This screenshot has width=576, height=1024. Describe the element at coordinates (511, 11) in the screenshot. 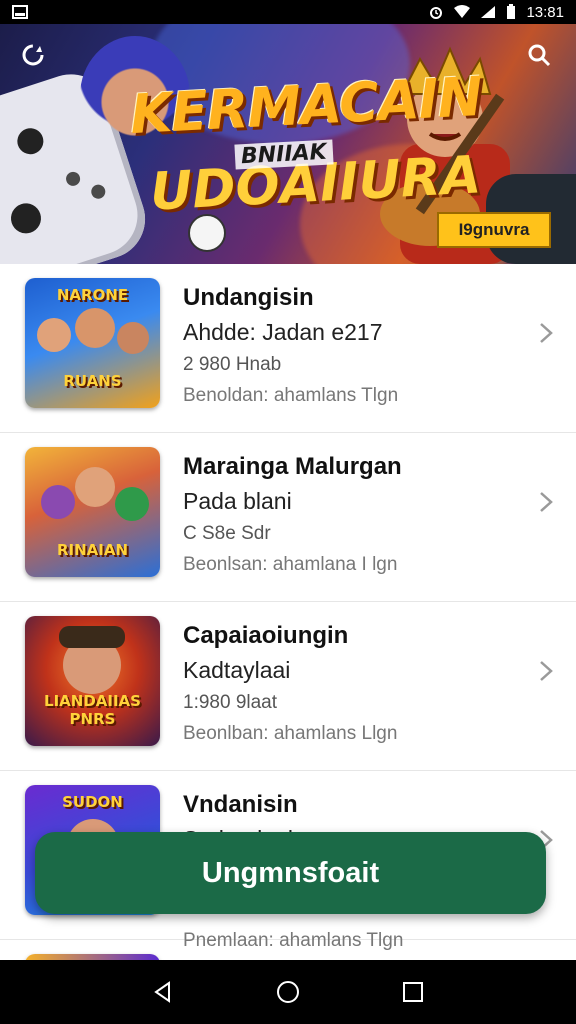

I see `battery-icon` at that location.